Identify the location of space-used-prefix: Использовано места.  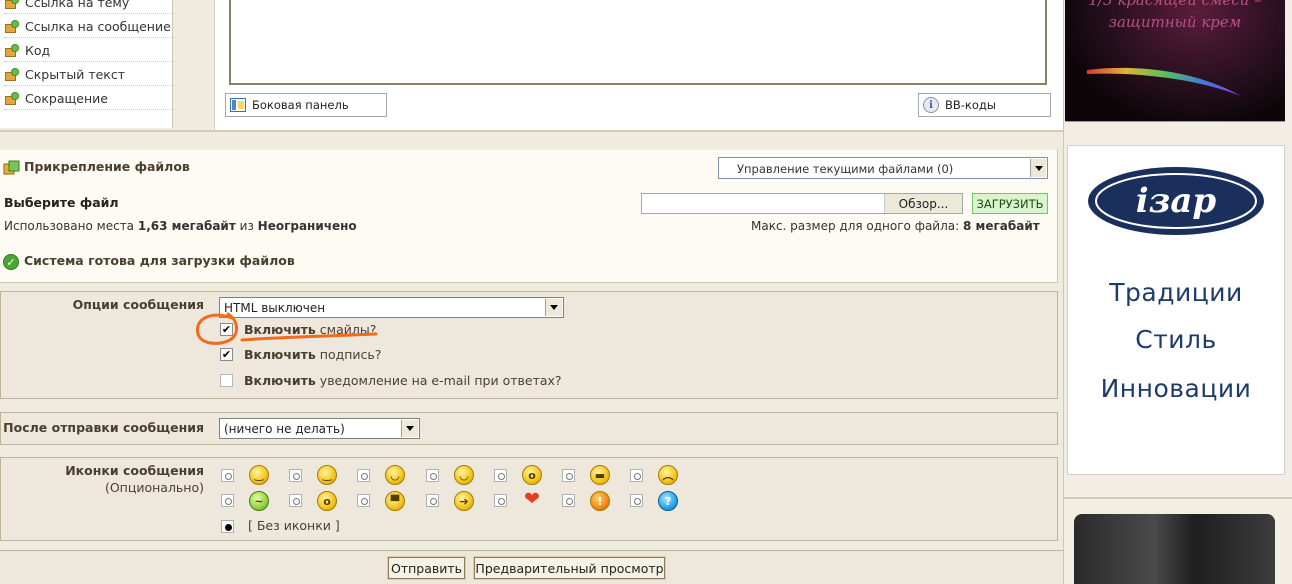
(69, 226).